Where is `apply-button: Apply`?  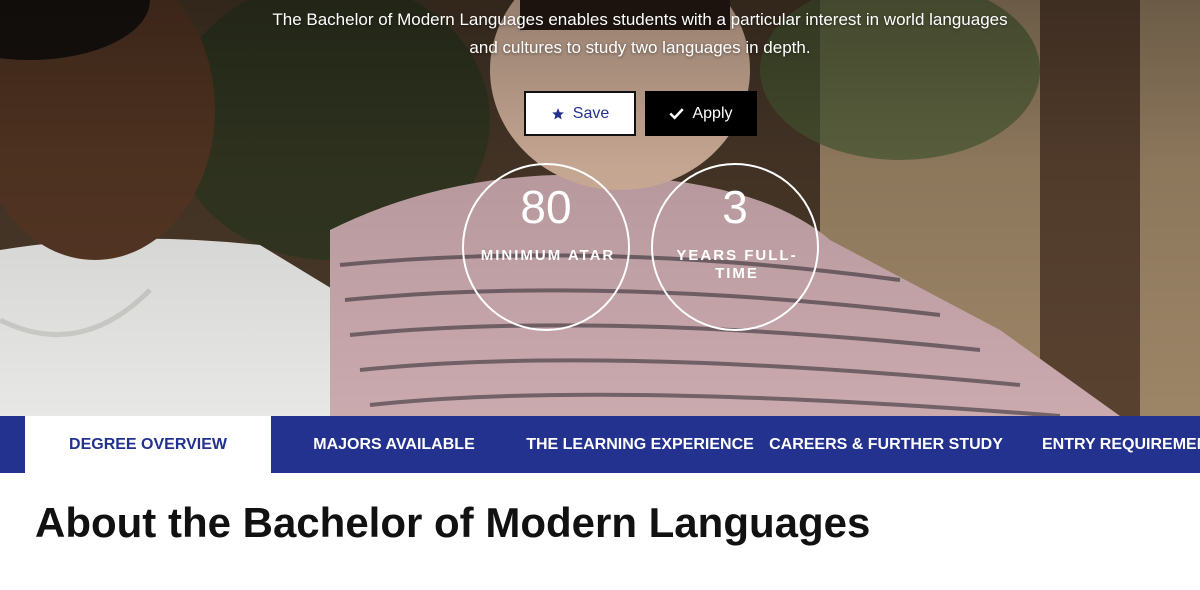 apply-button: Apply is located at coordinates (701, 113).